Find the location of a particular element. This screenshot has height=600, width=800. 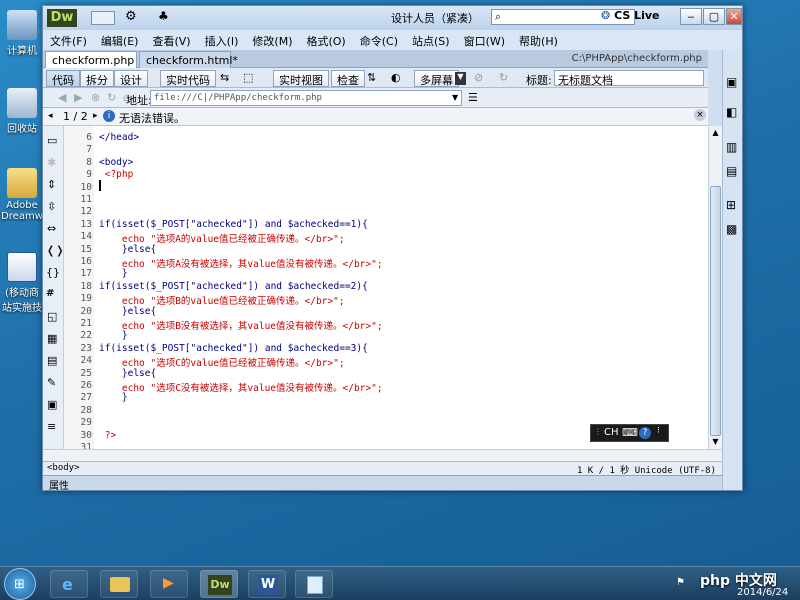

multiscreen-button: 多屏幕 is located at coordinates (436, 78).